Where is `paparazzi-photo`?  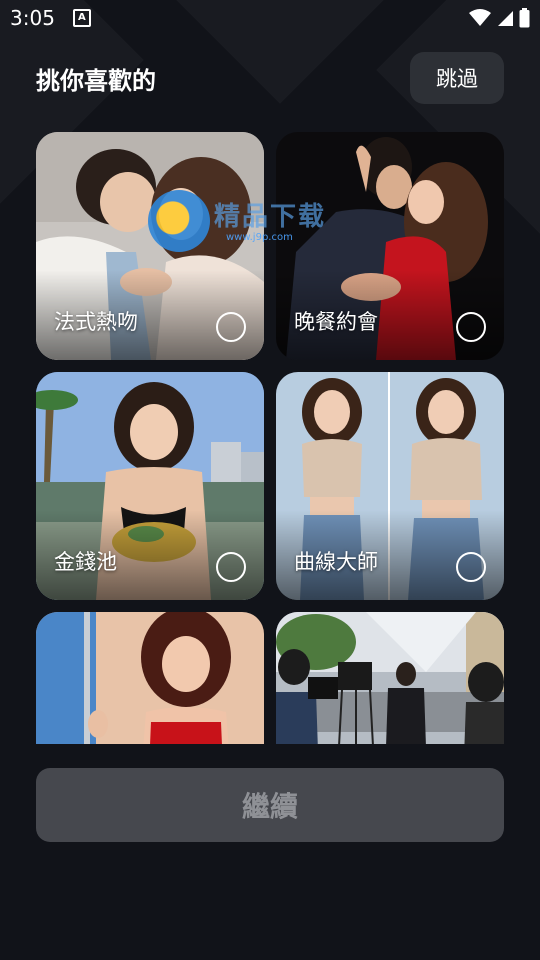 paparazzi-photo is located at coordinates (390, 678).